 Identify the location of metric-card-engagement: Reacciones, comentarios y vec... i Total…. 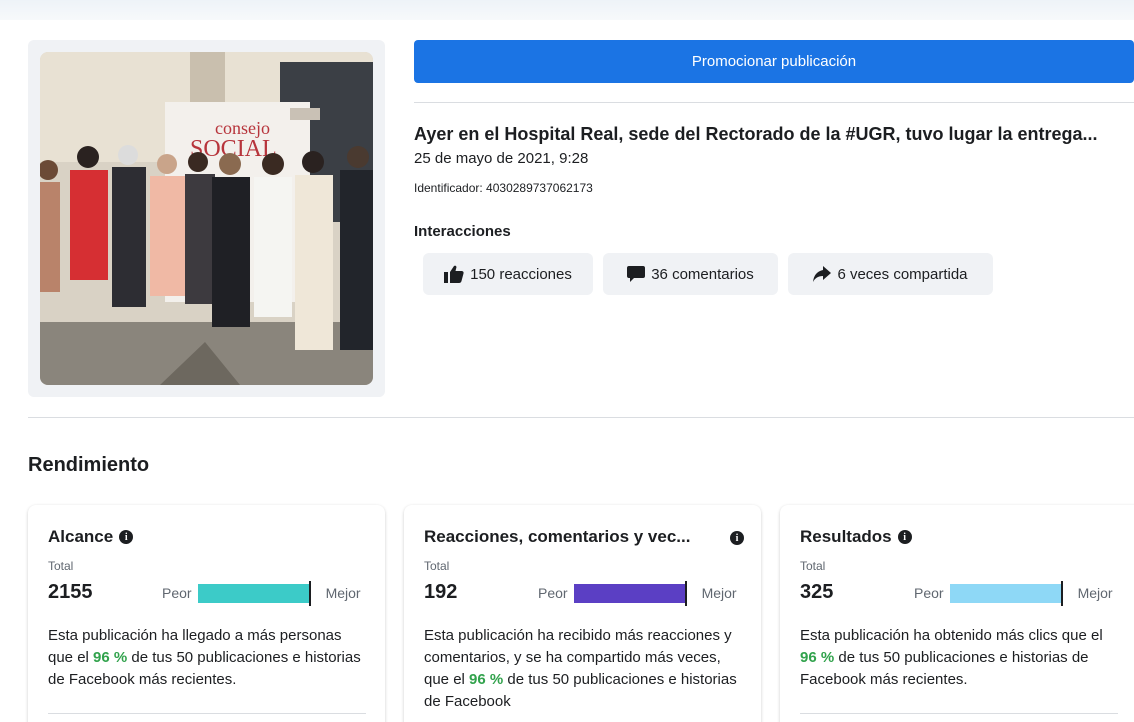
(582, 613).